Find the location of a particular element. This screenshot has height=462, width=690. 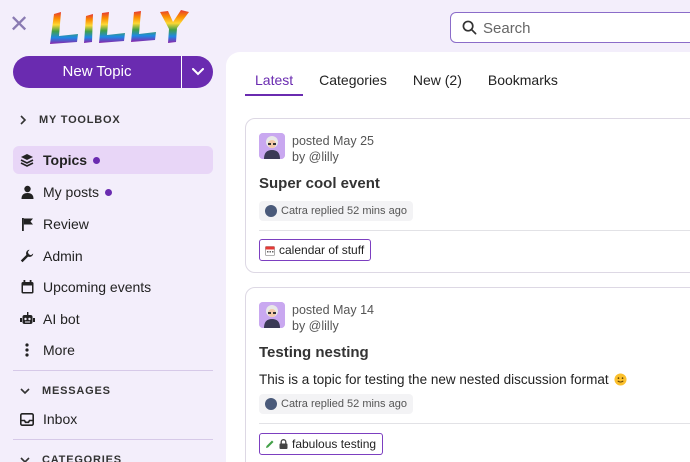

section-toggle-toolbox: MY TOOLBOX is located at coordinates (70, 120).